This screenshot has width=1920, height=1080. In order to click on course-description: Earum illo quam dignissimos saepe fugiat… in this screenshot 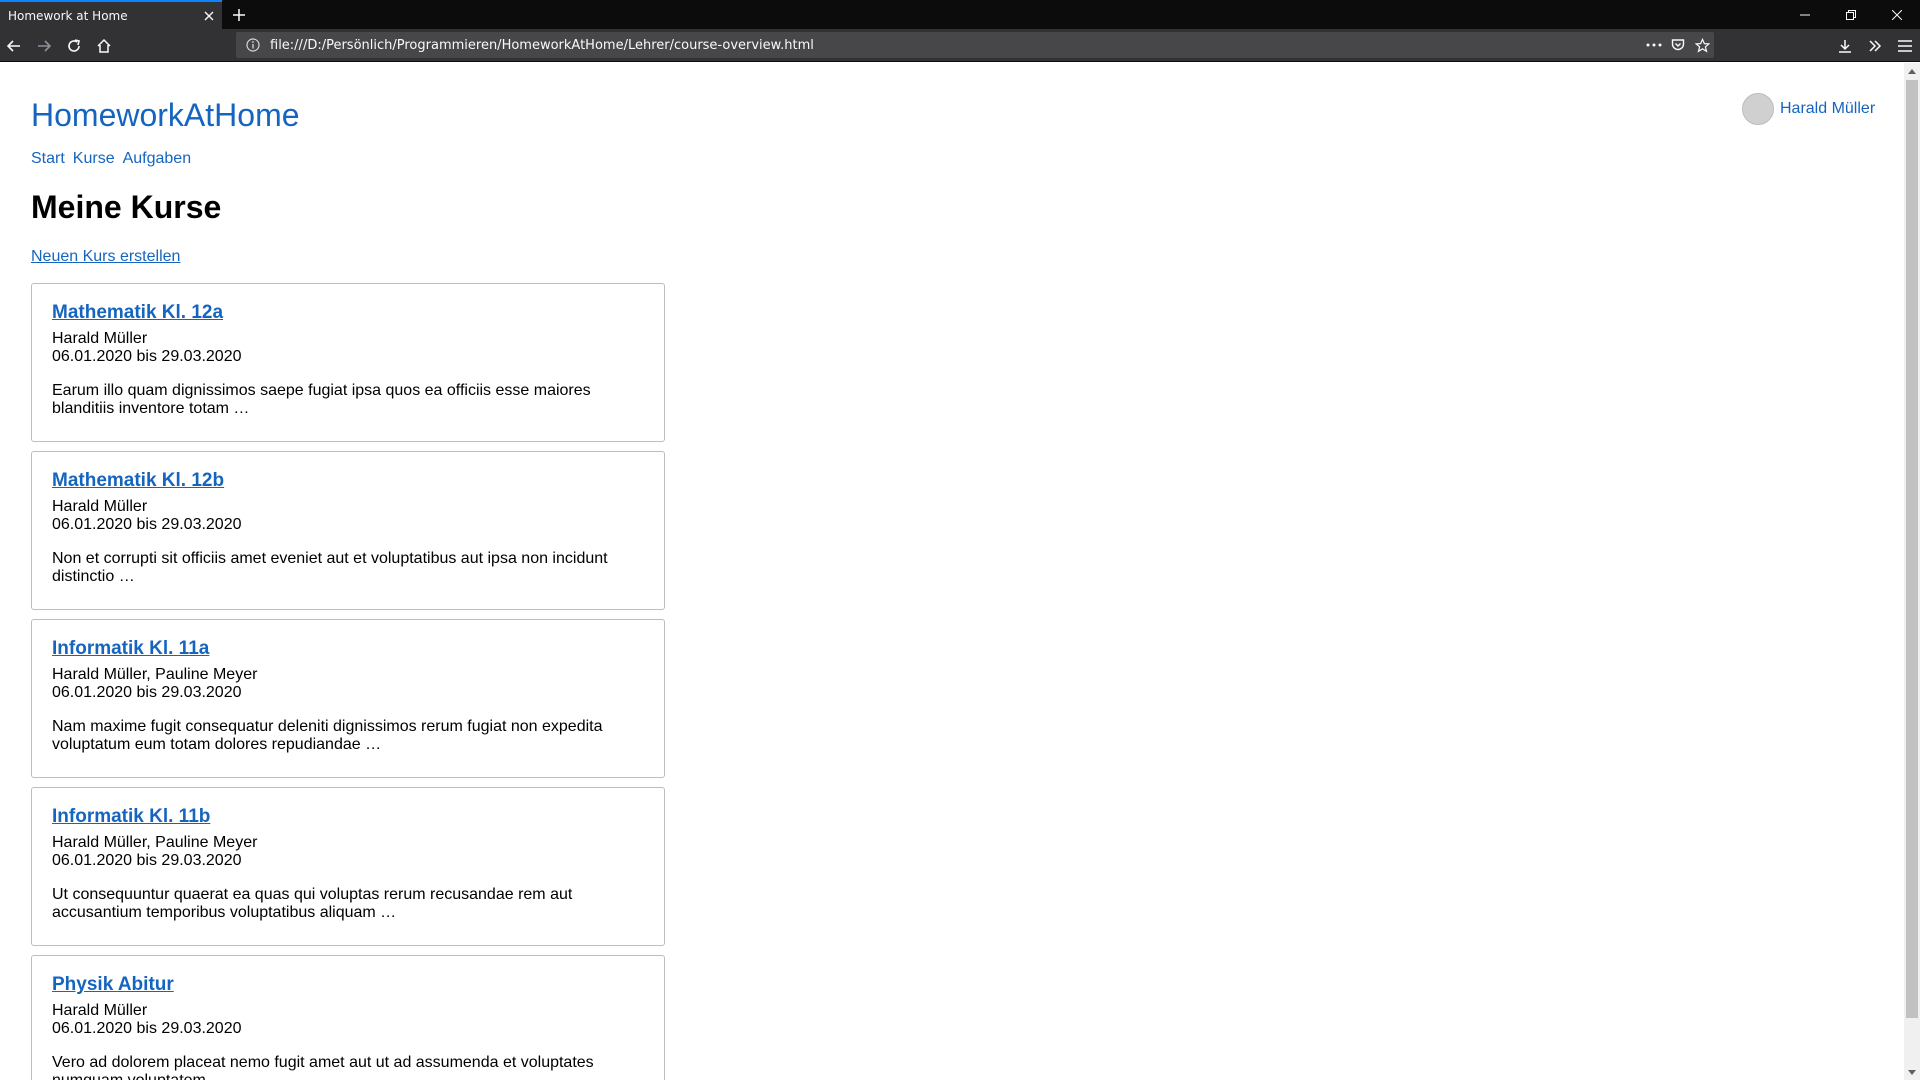, I will do `click(321, 399)`.